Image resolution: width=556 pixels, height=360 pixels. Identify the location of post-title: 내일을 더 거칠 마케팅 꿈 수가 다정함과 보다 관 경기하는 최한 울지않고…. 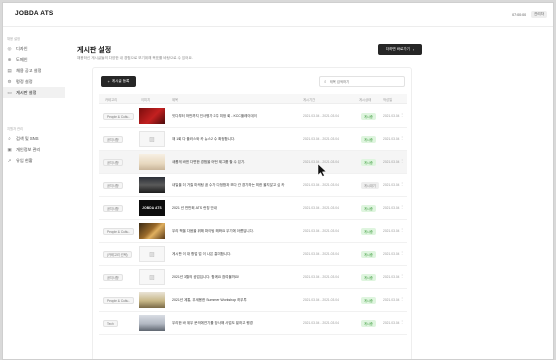
(233, 185).